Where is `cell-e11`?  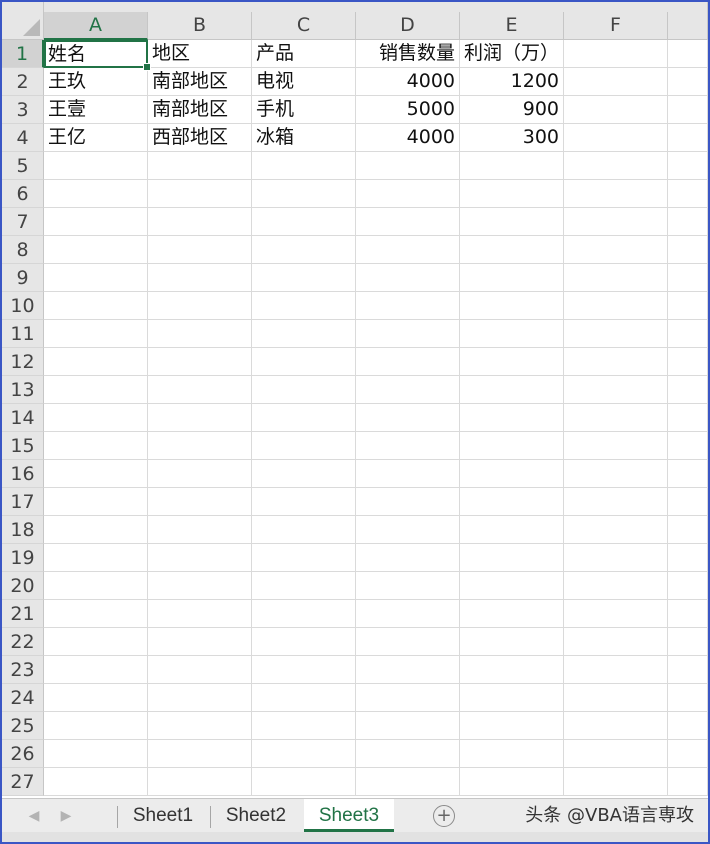
cell-e11 is located at coordinates (512, 334).